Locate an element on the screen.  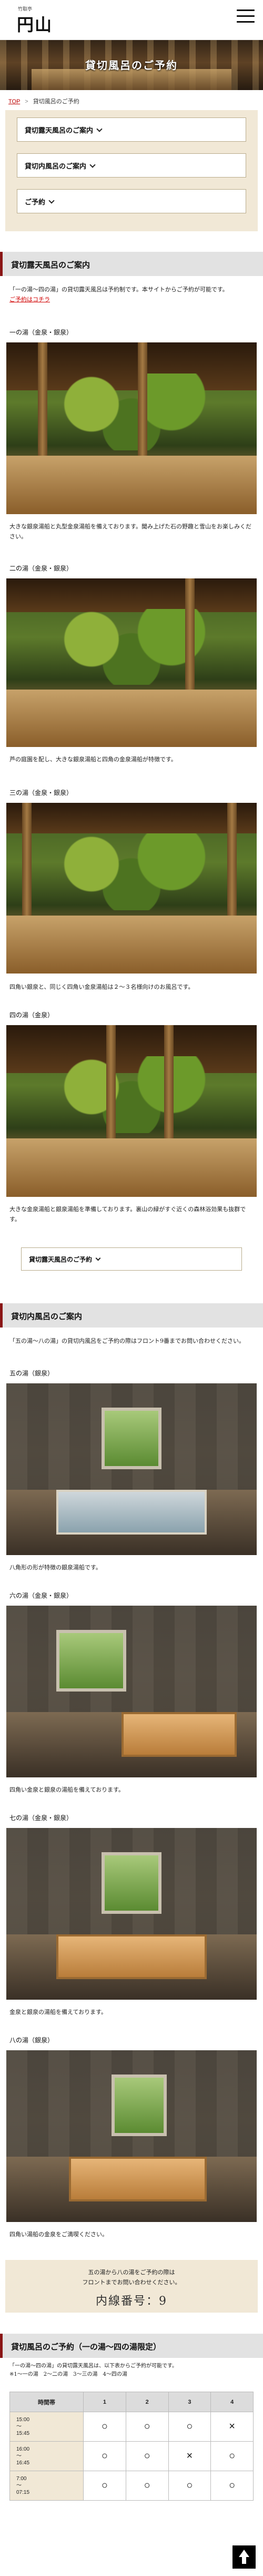
info-line: 五の湯から八の湯をご予約の際は is located at coordinates (131, 2272).